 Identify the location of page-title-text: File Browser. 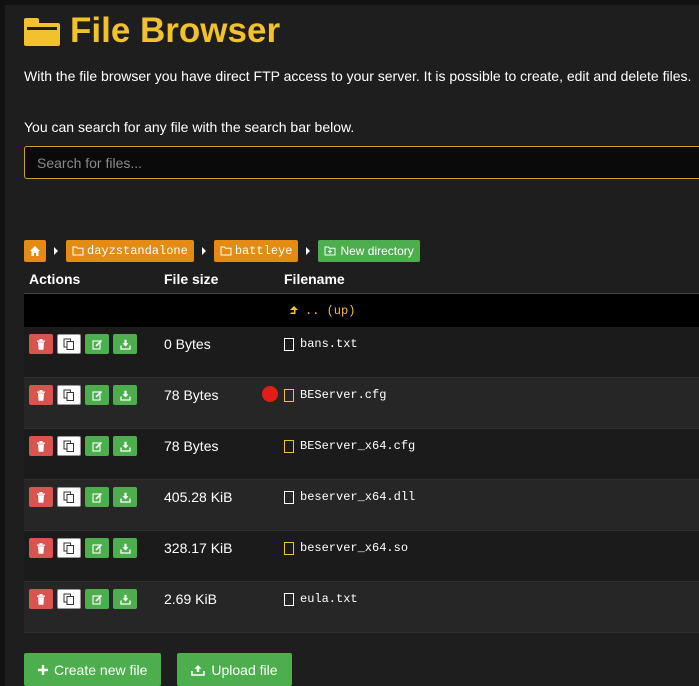
(175, 30).